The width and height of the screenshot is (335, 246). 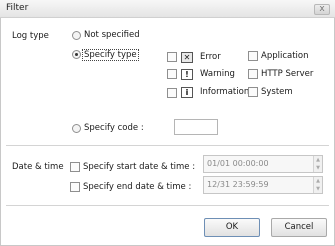 I want to click on end-date-label: Specify end date & time :, so click(x=137, y=187).